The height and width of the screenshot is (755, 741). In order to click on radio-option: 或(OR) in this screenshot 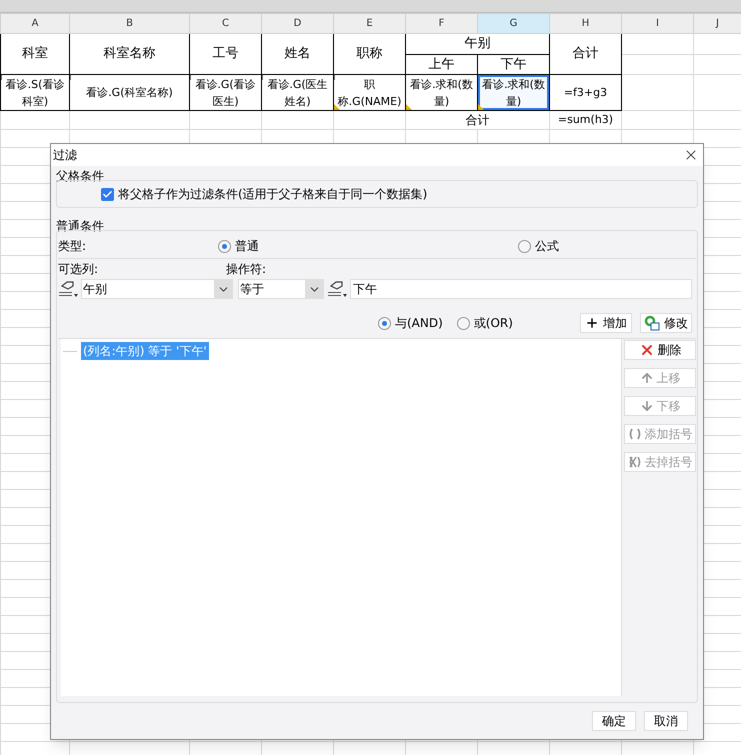, I will do `click(484, 323)`.